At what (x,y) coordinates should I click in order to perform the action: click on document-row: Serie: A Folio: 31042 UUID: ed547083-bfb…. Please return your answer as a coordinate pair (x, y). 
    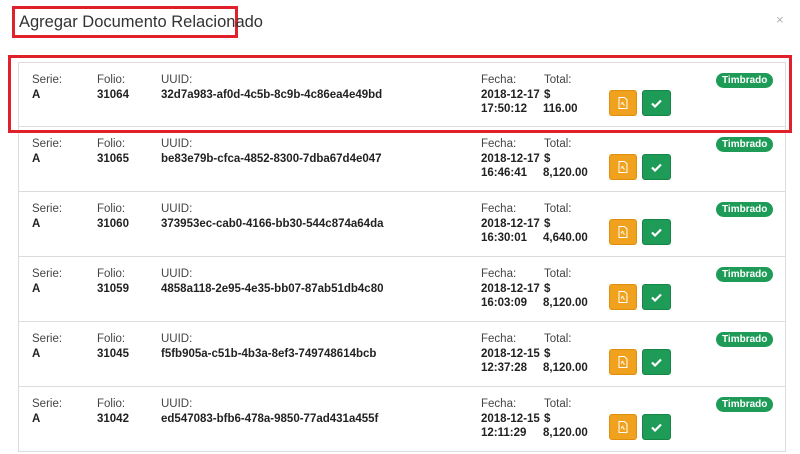
    Looking at the image, I should click on (402, 419).